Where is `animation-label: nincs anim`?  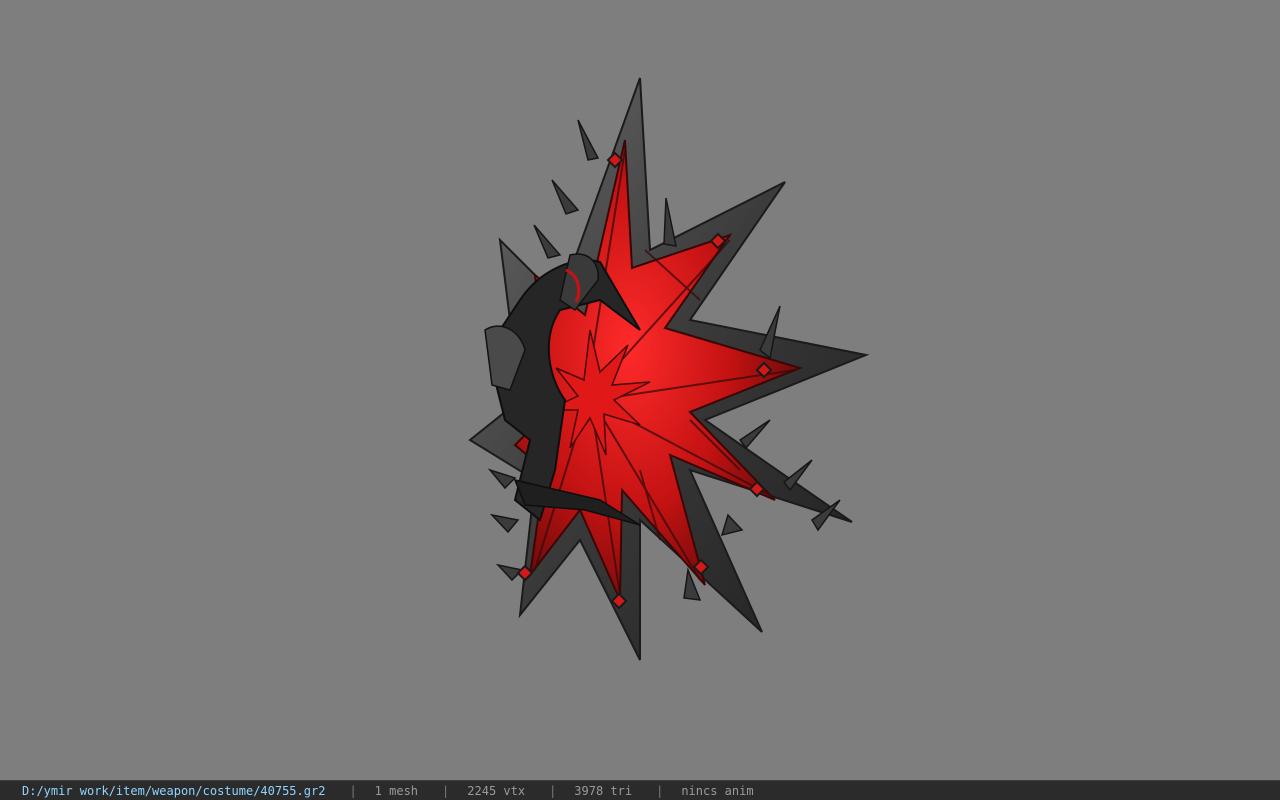 animation-label: nincs anim is located at coordinates (717, 790).